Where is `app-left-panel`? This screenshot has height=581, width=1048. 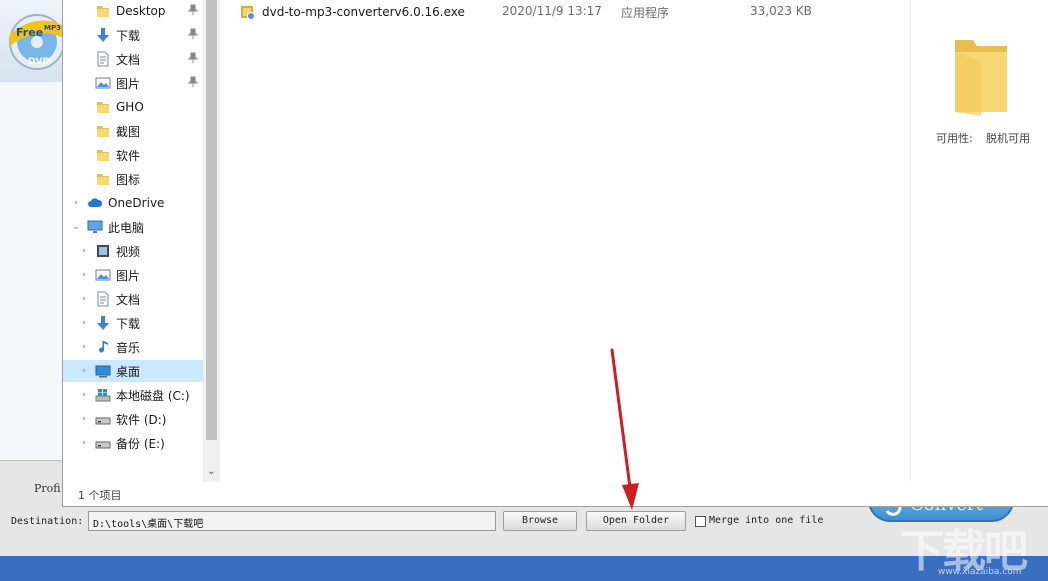 app-left-panel is located at coordinates (32, 271).